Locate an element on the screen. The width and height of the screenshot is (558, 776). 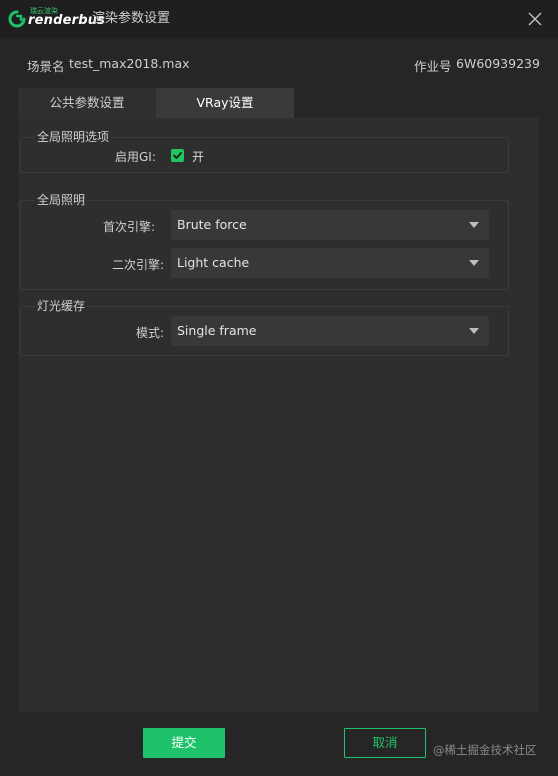
job-info-row: 场景名 test_max2018.max 作业号 6W60939239 is located at coordinates (279, 64).